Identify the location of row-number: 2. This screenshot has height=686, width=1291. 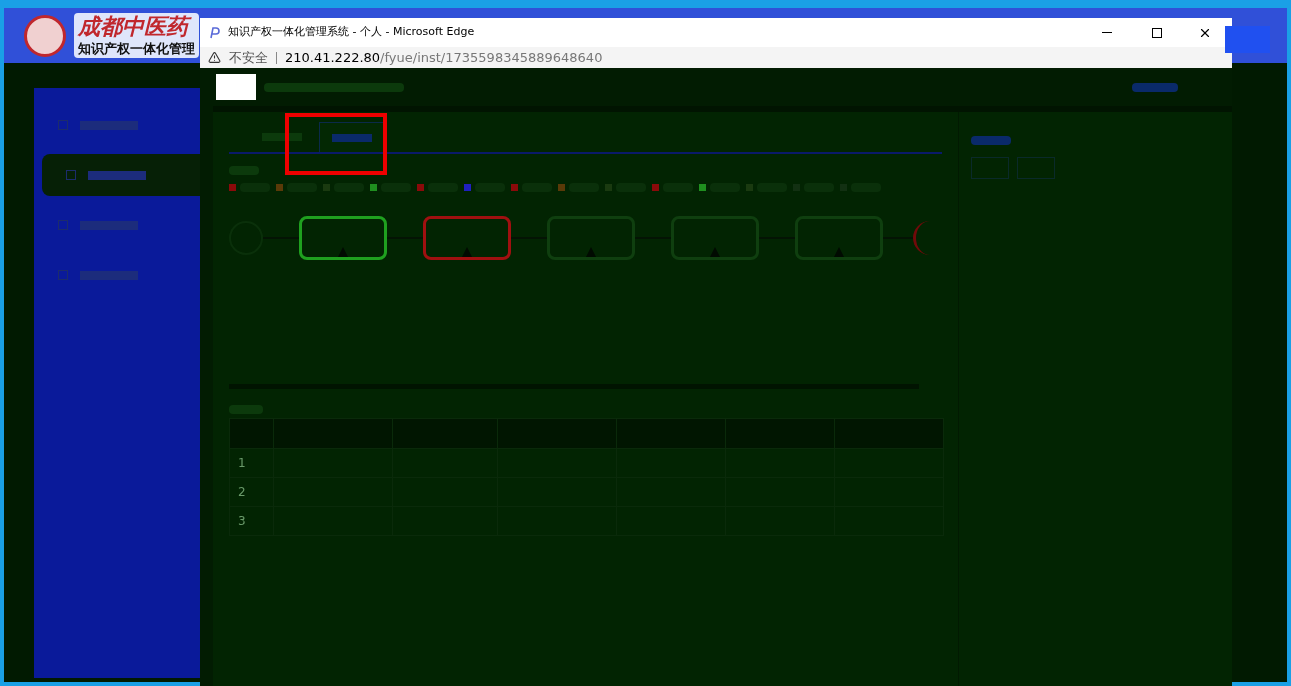
(242, 492).